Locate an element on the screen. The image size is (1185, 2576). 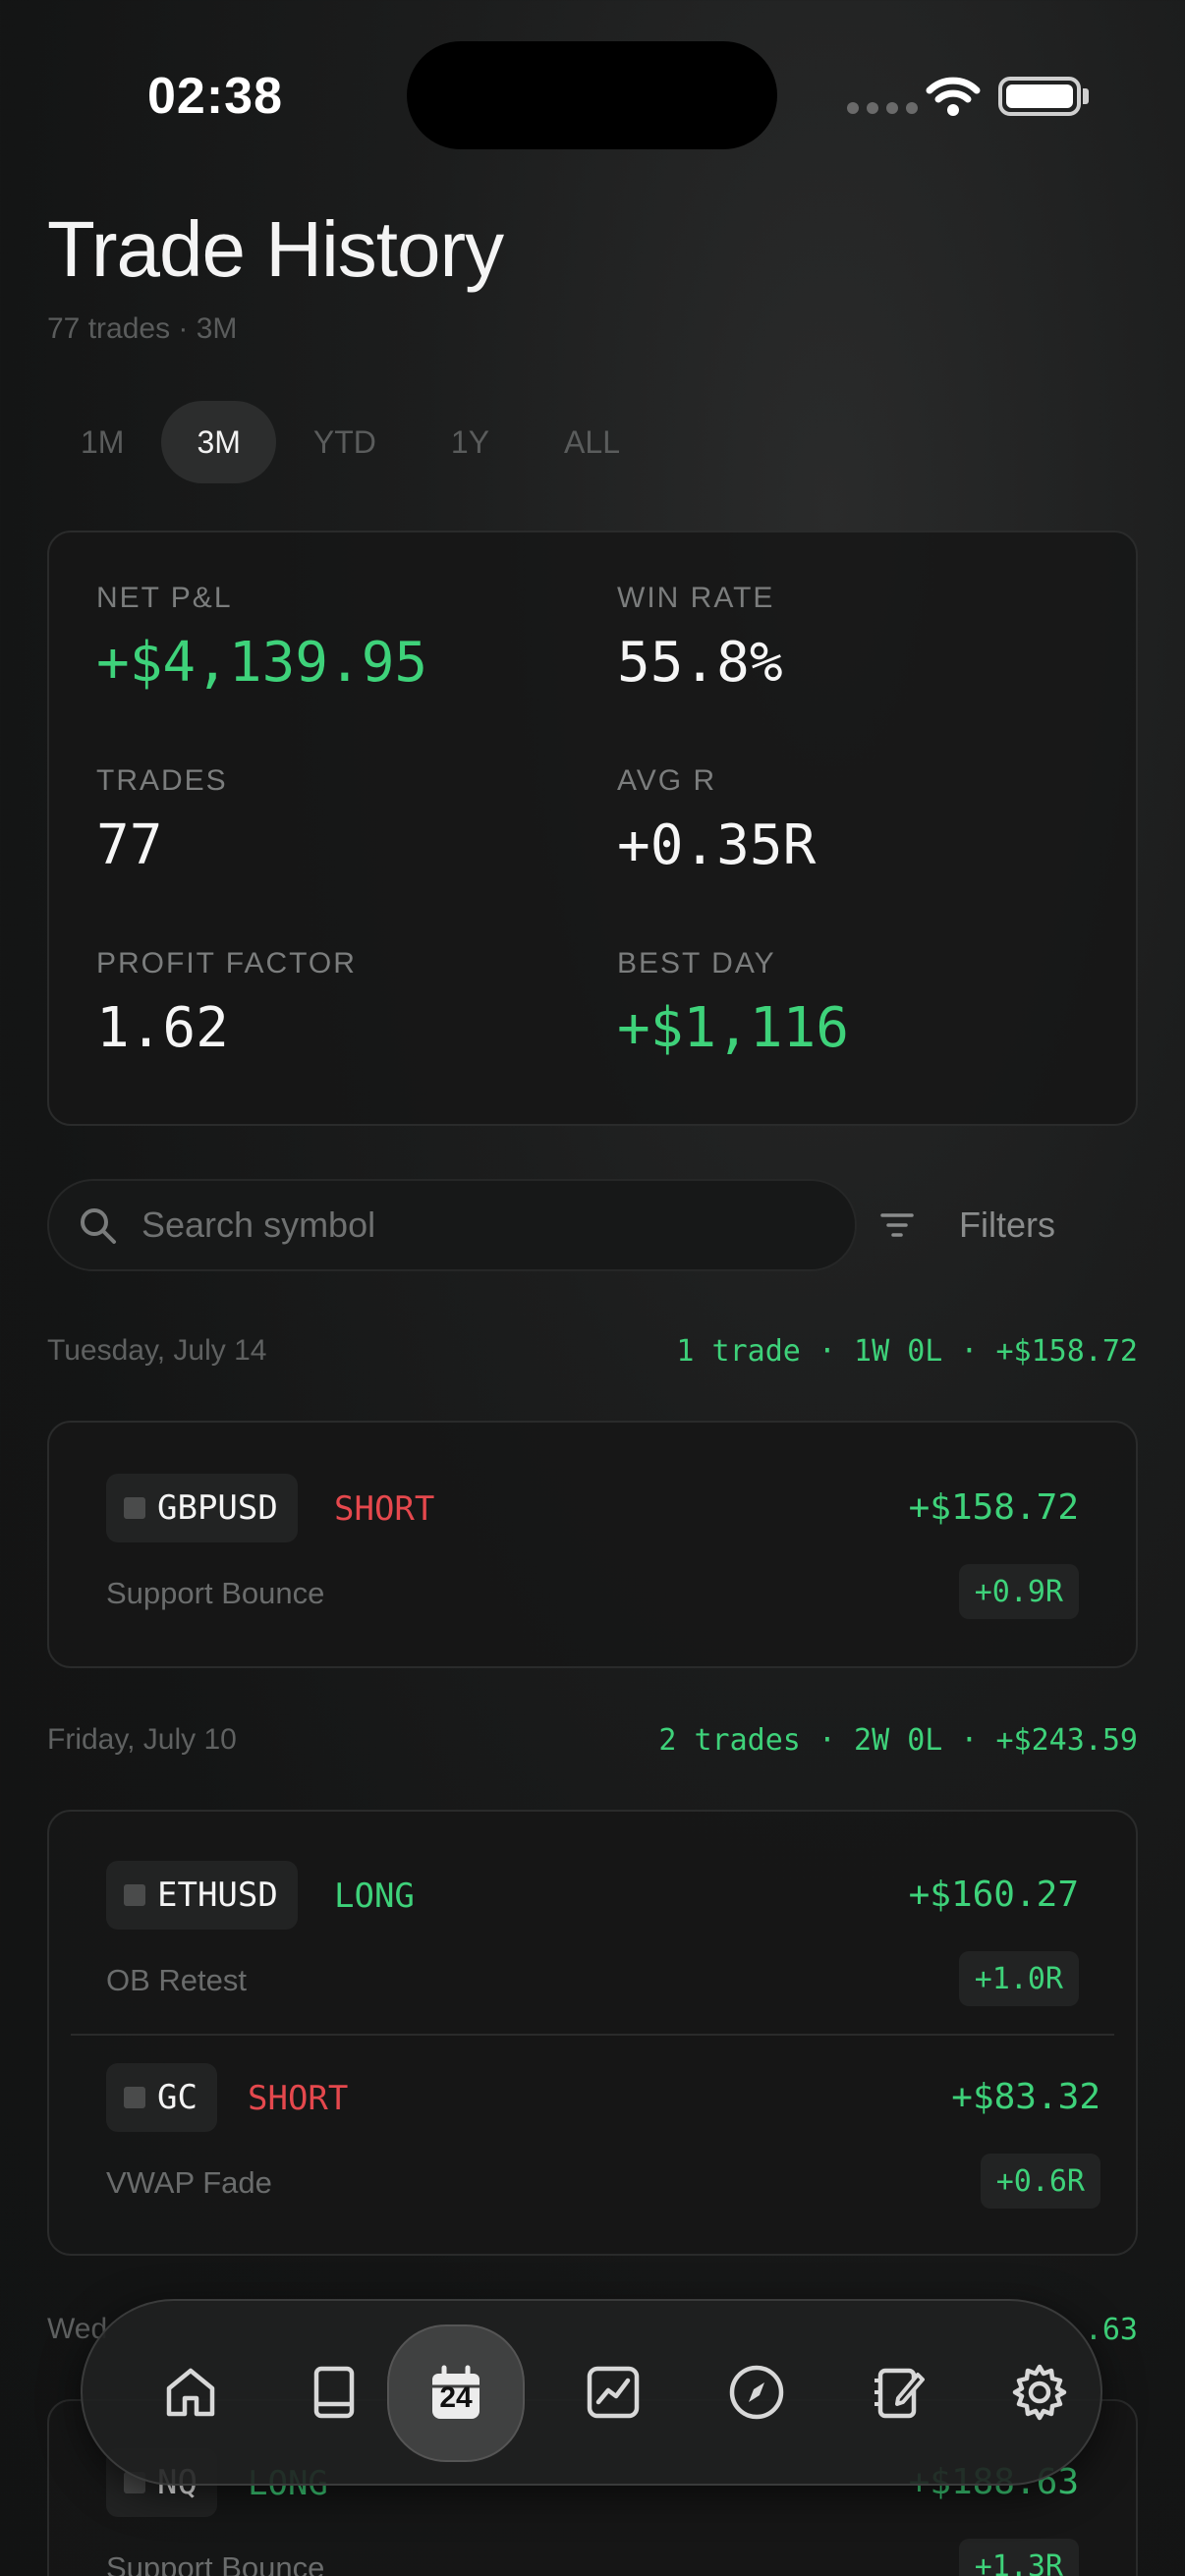
tab-analytics is located at coordinates (613, 2392).